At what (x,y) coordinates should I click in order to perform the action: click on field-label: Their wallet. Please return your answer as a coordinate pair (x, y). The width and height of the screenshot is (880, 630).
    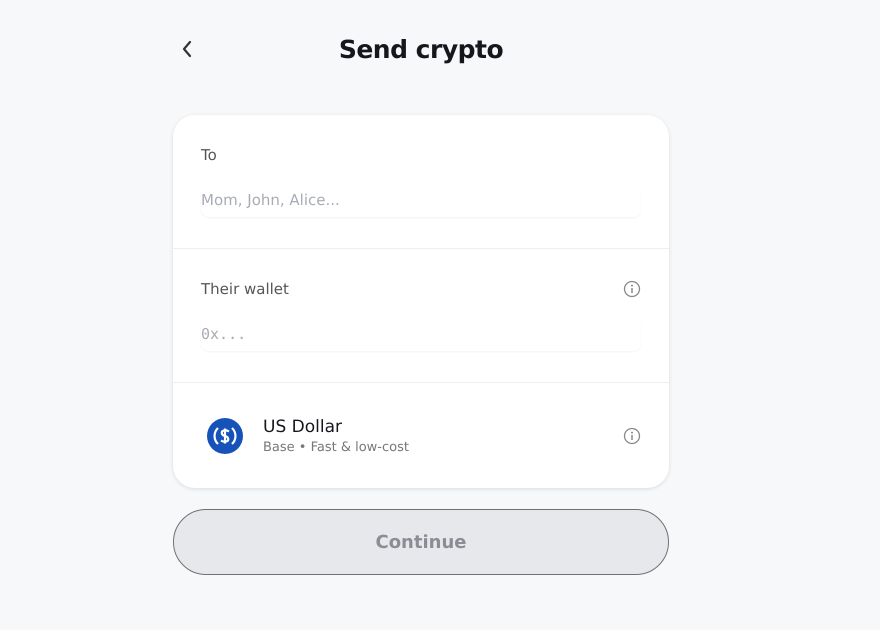
    Looking at the image, I should click on (245, 289).